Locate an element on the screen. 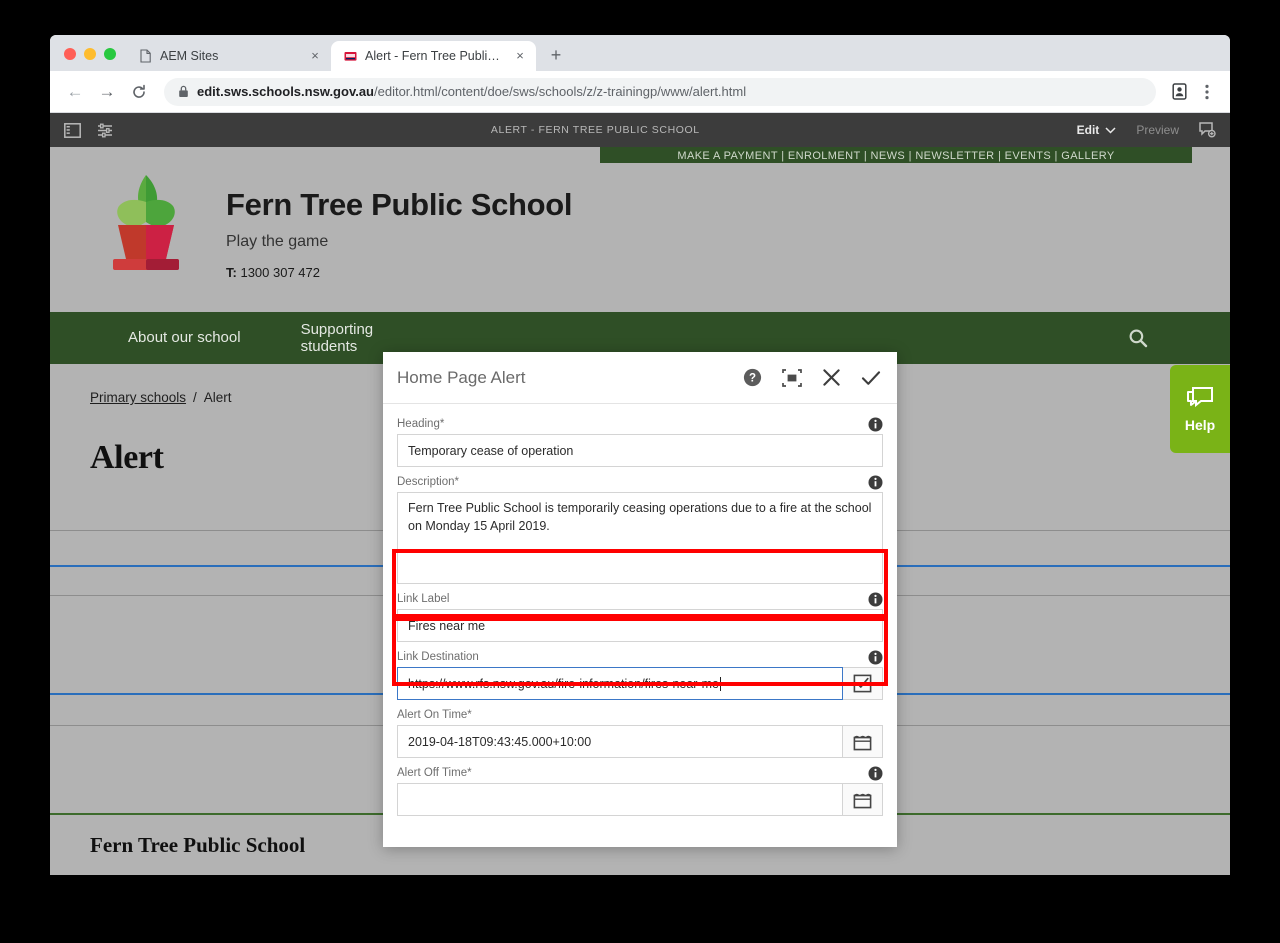 The image size is (1280, 943). field-heading: Heading* Temporary cease of operation is located at coordinates (640, 442).